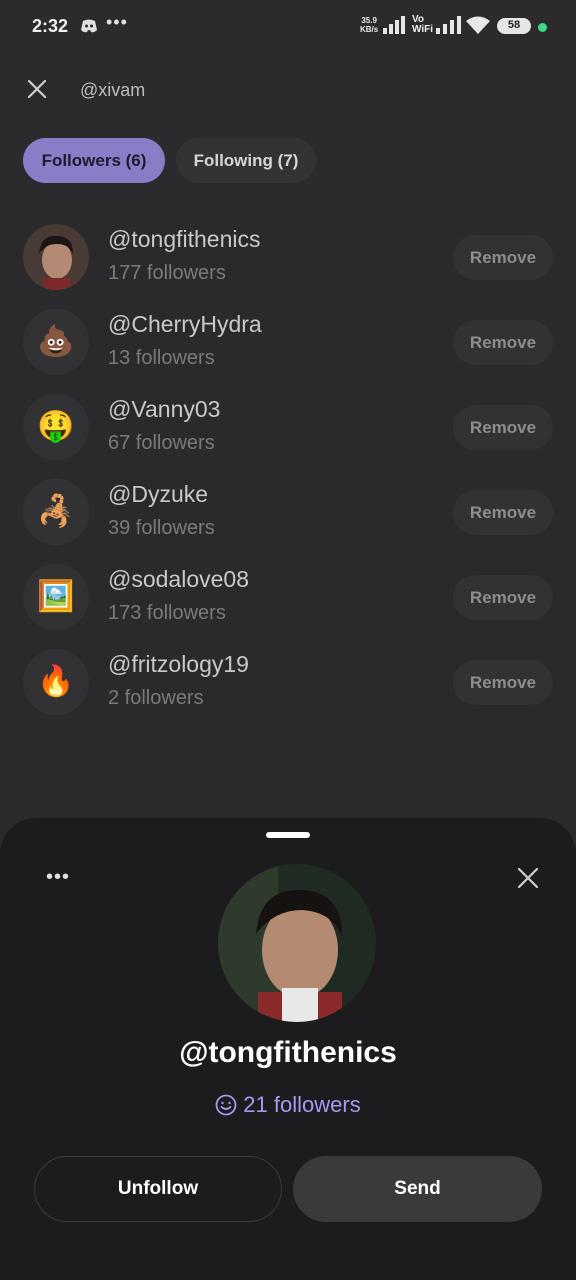 The image size is (576, 1280). I want to click on follower-username: @tongfithenics, so click(184, 239).